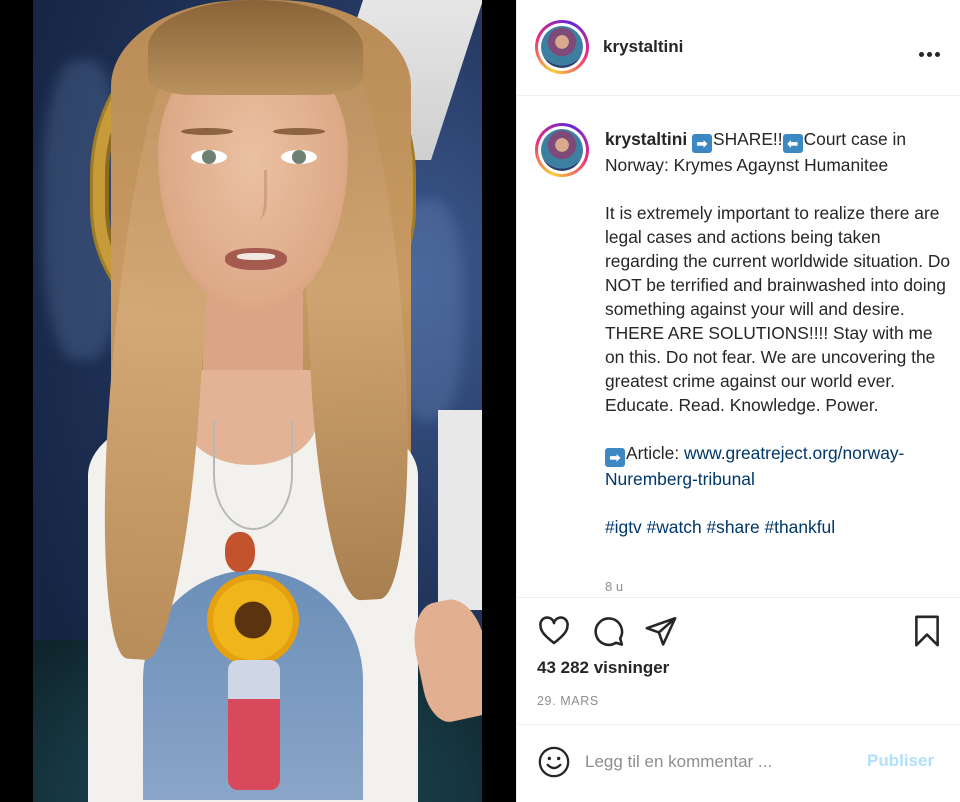 The image size is (960, 802). What do you see at coordinates (253, 475) in the screenshot?
I see `necklace` at bounding box center [253, 475].